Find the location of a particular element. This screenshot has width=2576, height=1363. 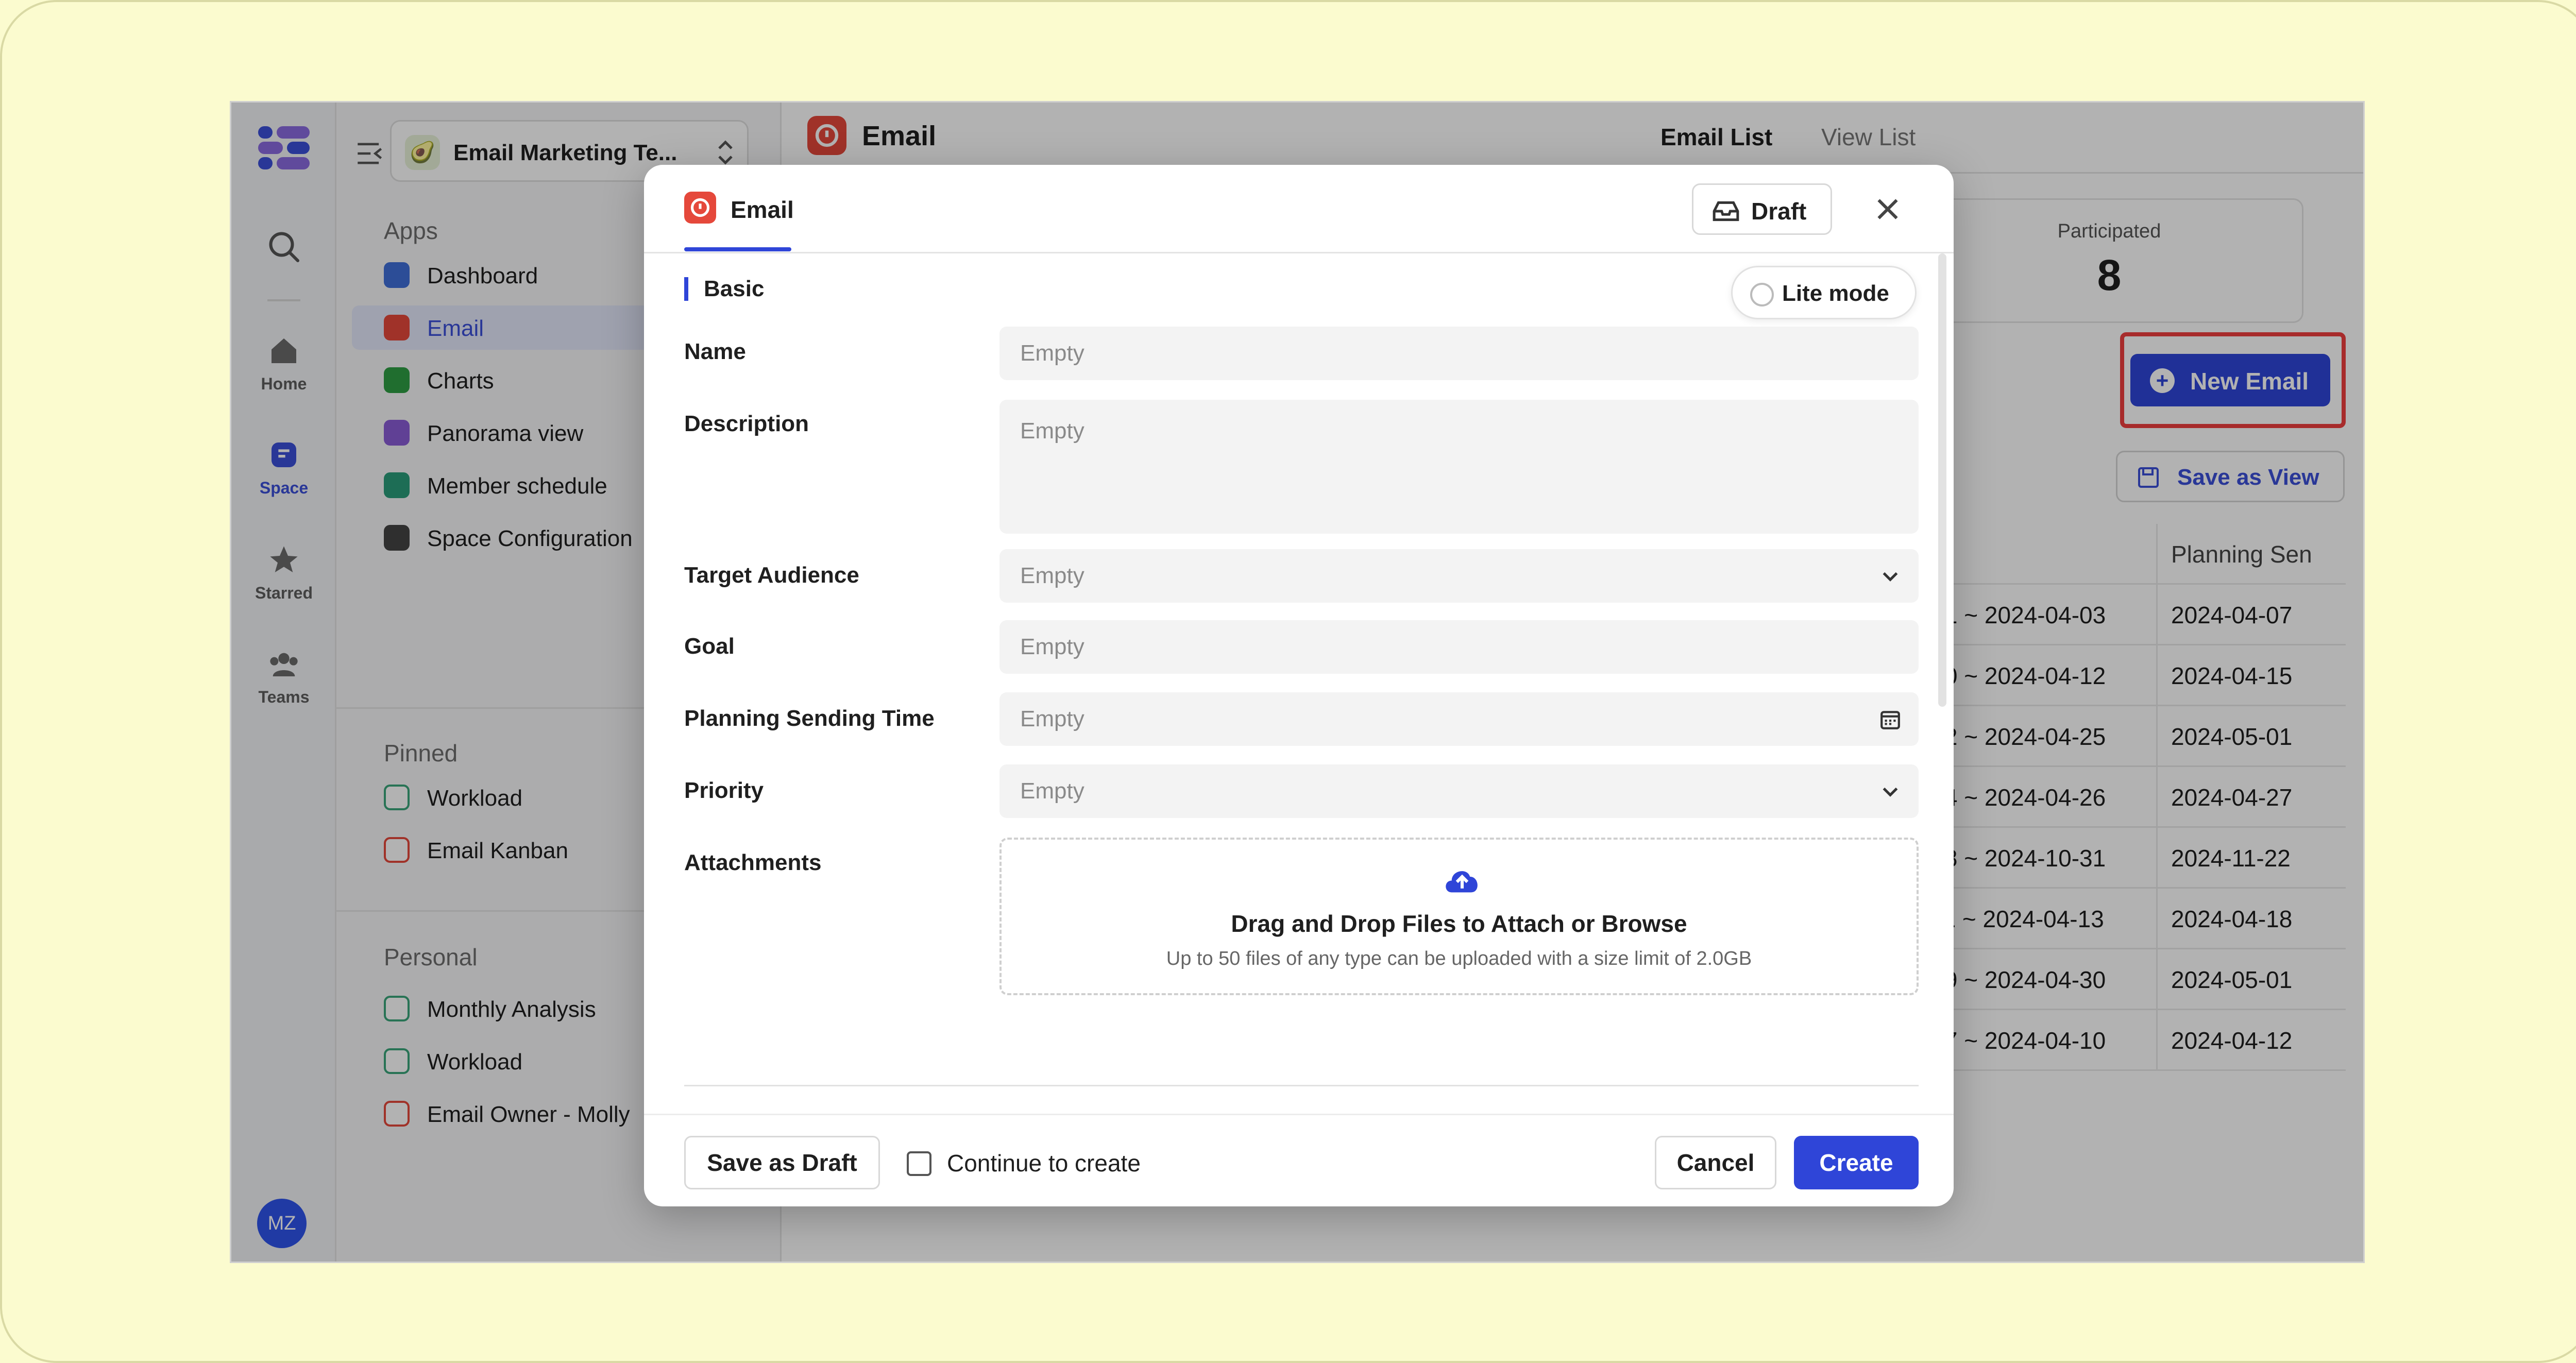

lite-mode-toggle: Lite mode is located at coordinates (1824, 292).